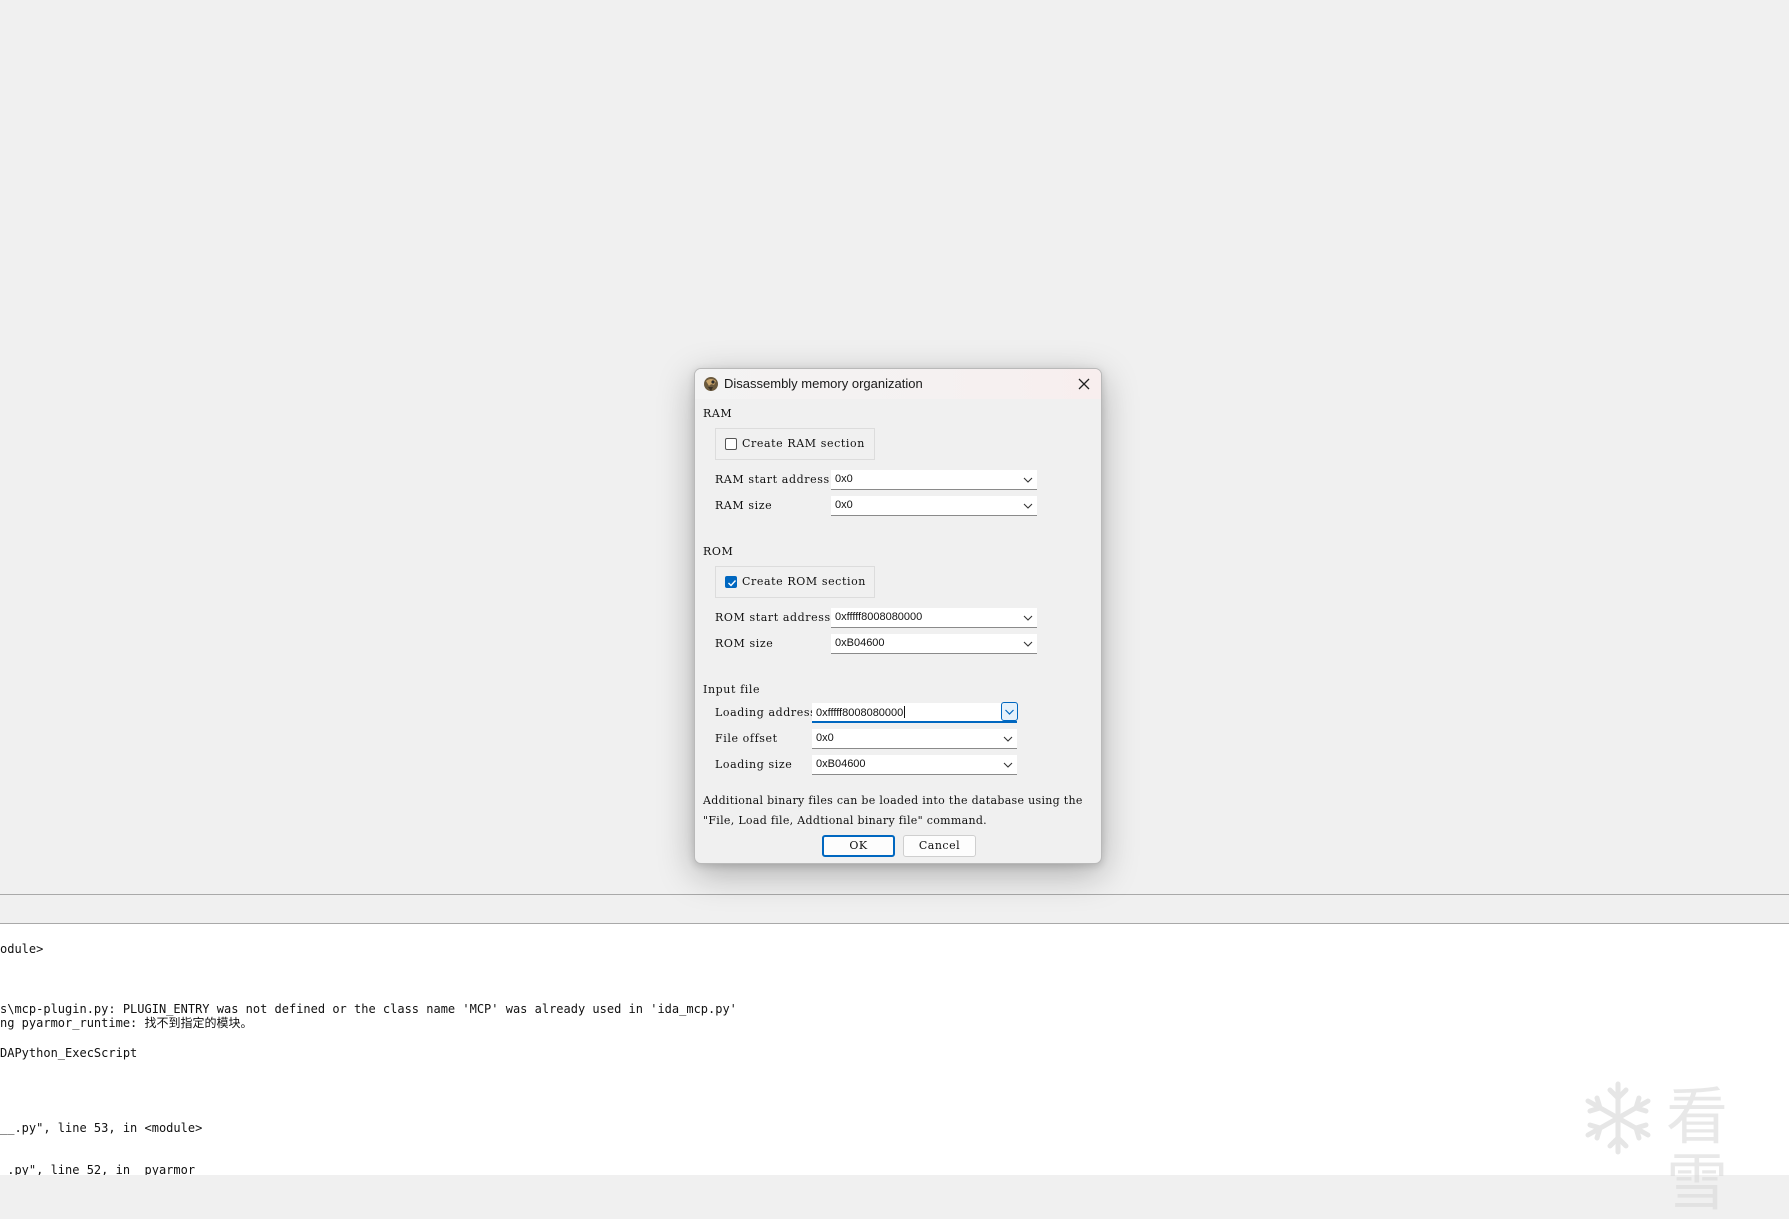 This screenshot has height=1219, width=1789. What do you see at coordinates (746, 738) in the screenshot?
I see `file-offset-label: File offset` at bounding box center [746, 738].